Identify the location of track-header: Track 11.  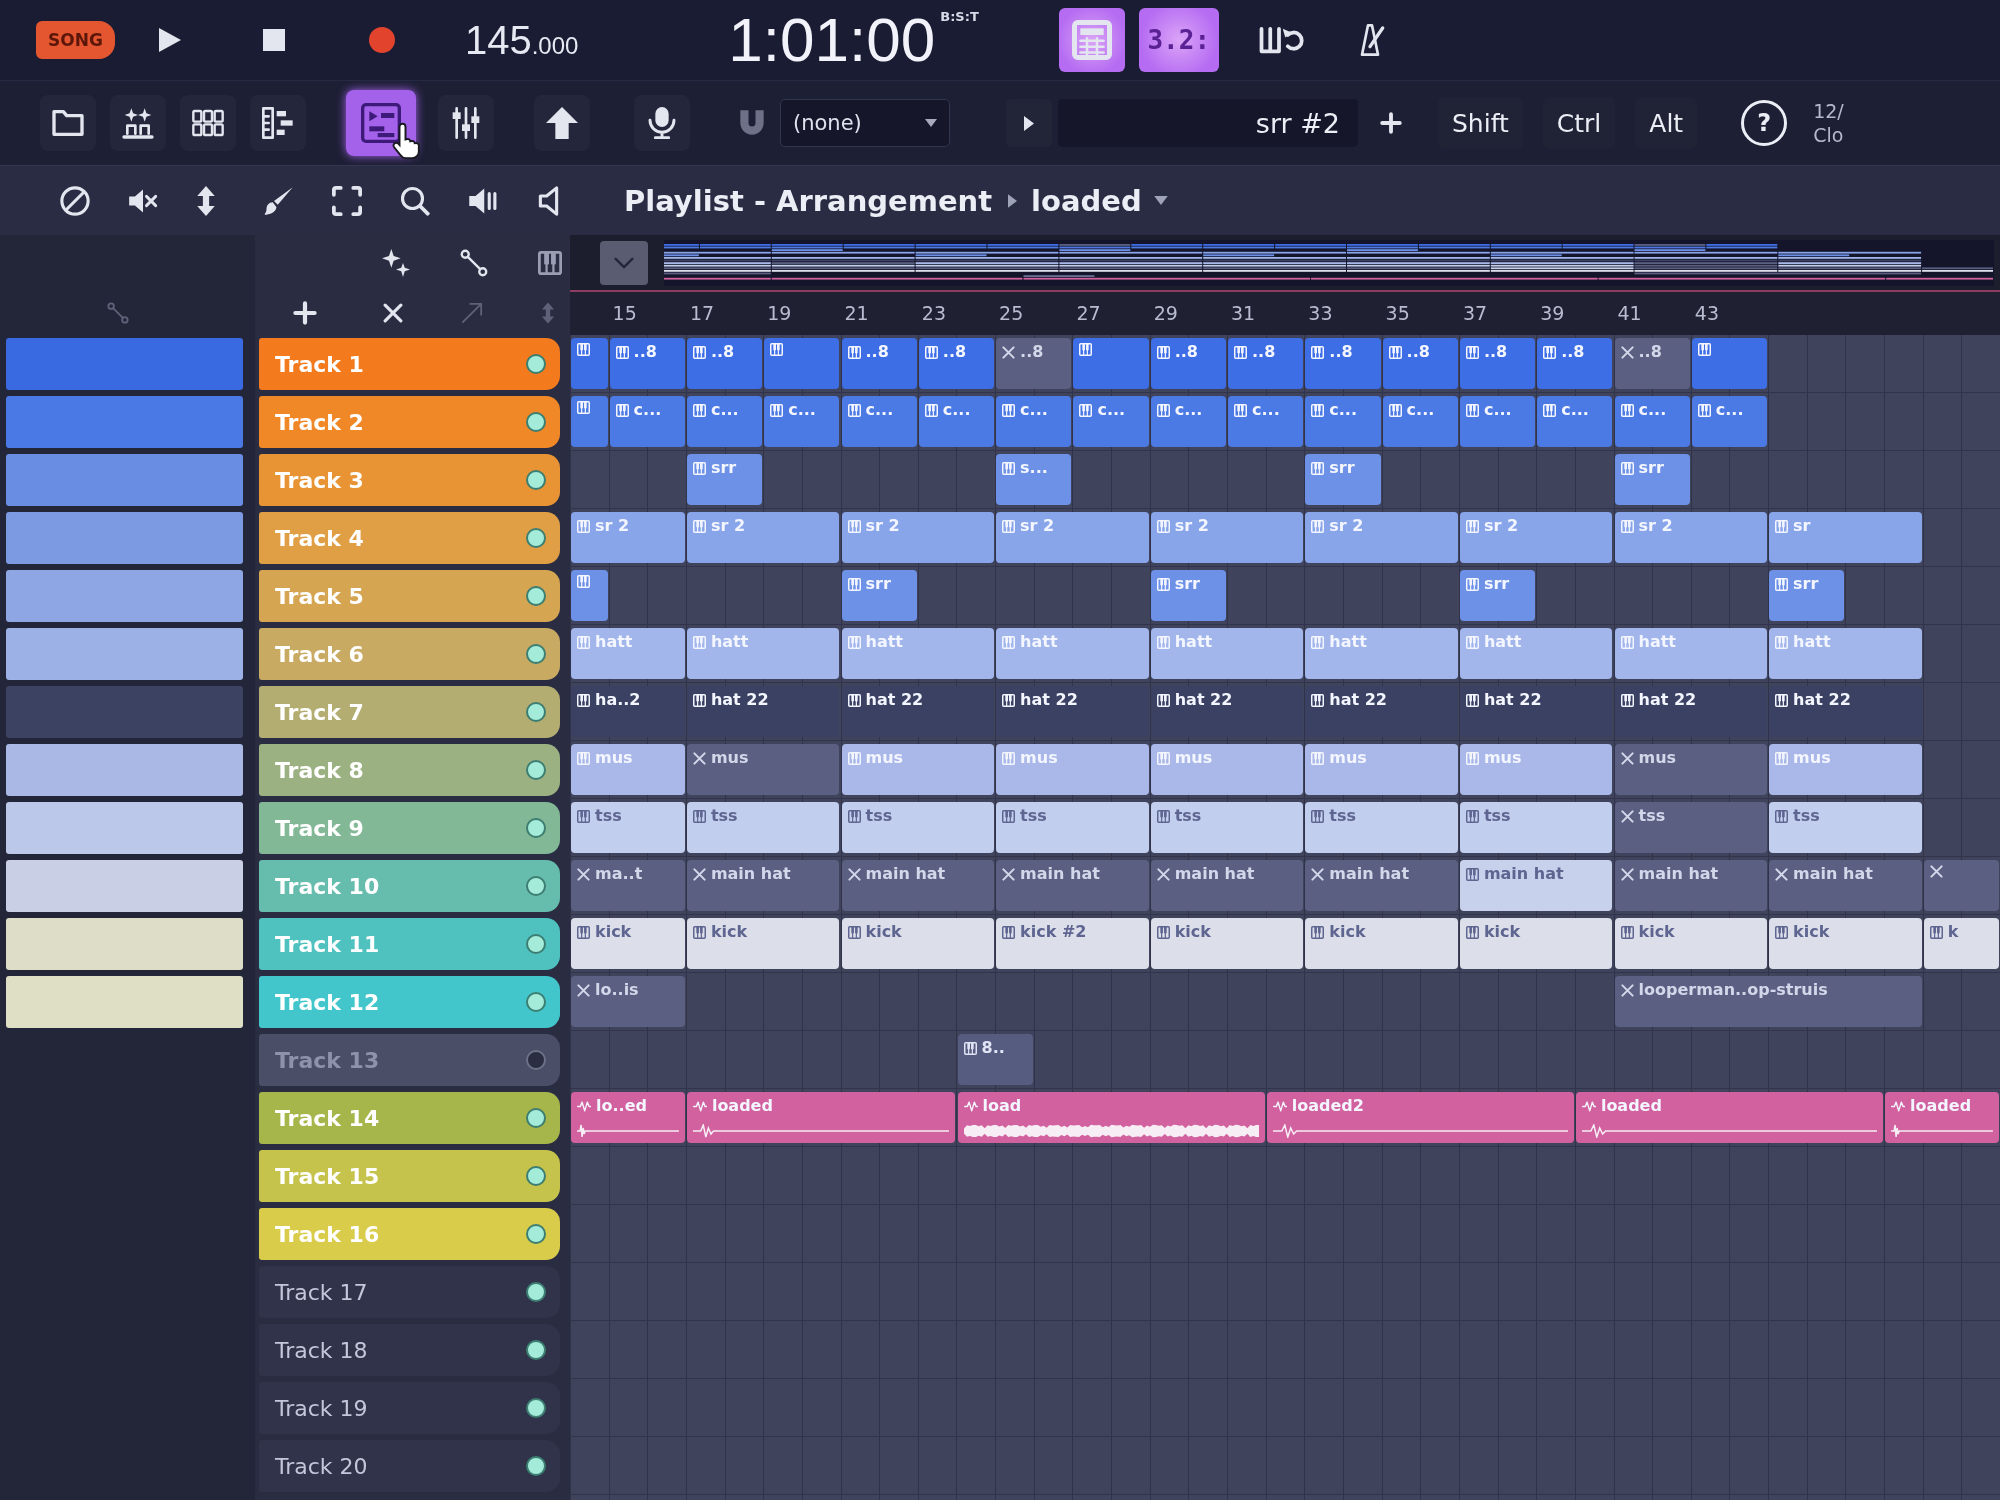
(409, 944).